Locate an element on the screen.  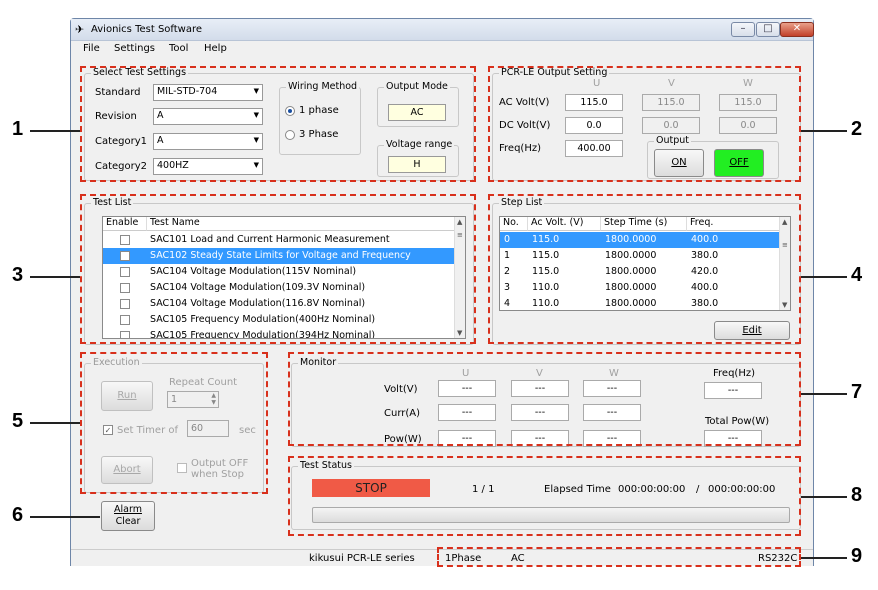
status-series: kikusui PCR-LE series is located at coordinates (362, 558).